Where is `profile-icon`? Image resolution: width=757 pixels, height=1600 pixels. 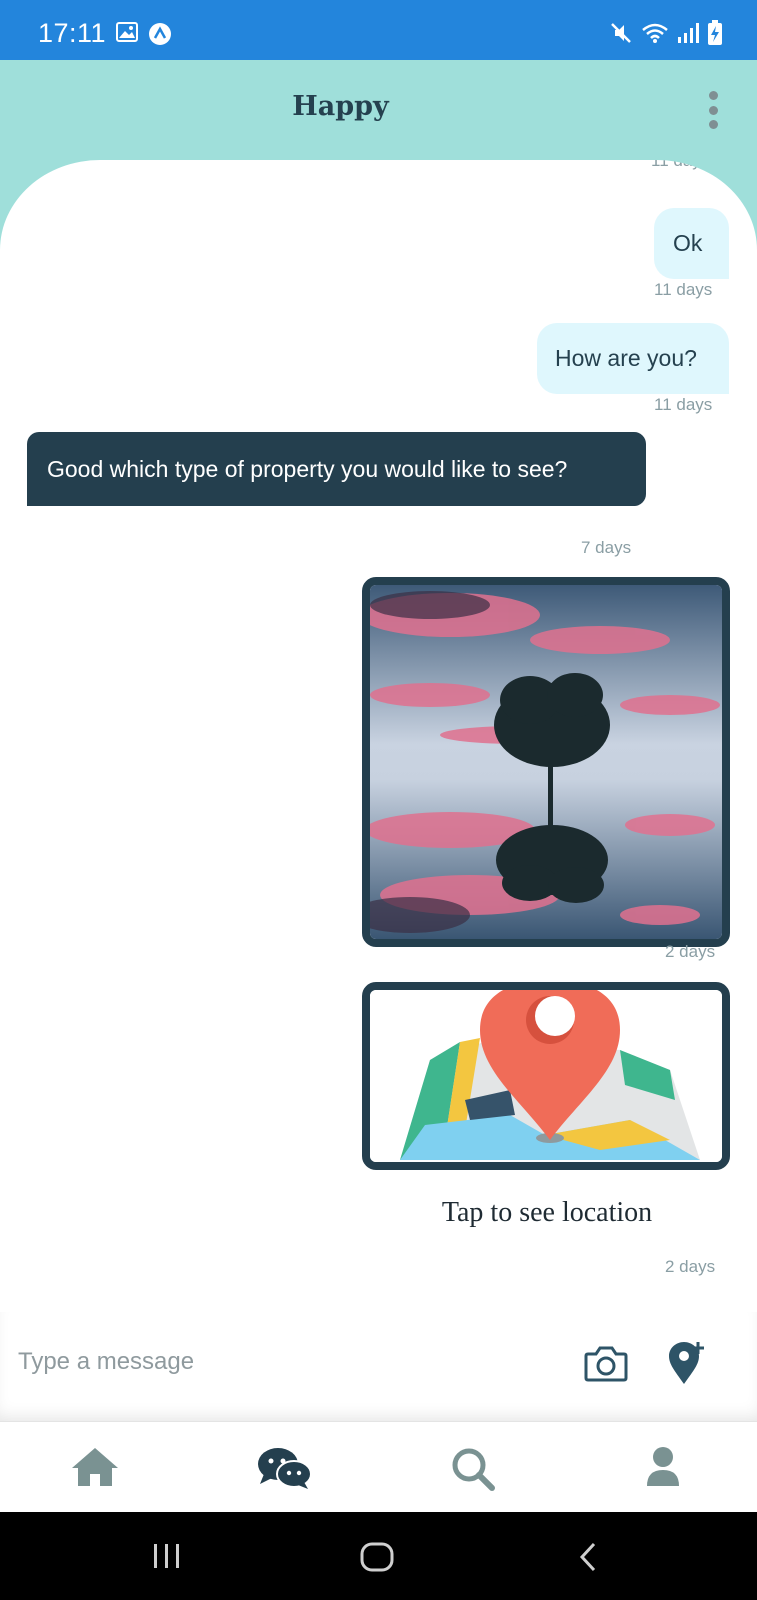 profile-icon is located at coordinates (663, 1466).